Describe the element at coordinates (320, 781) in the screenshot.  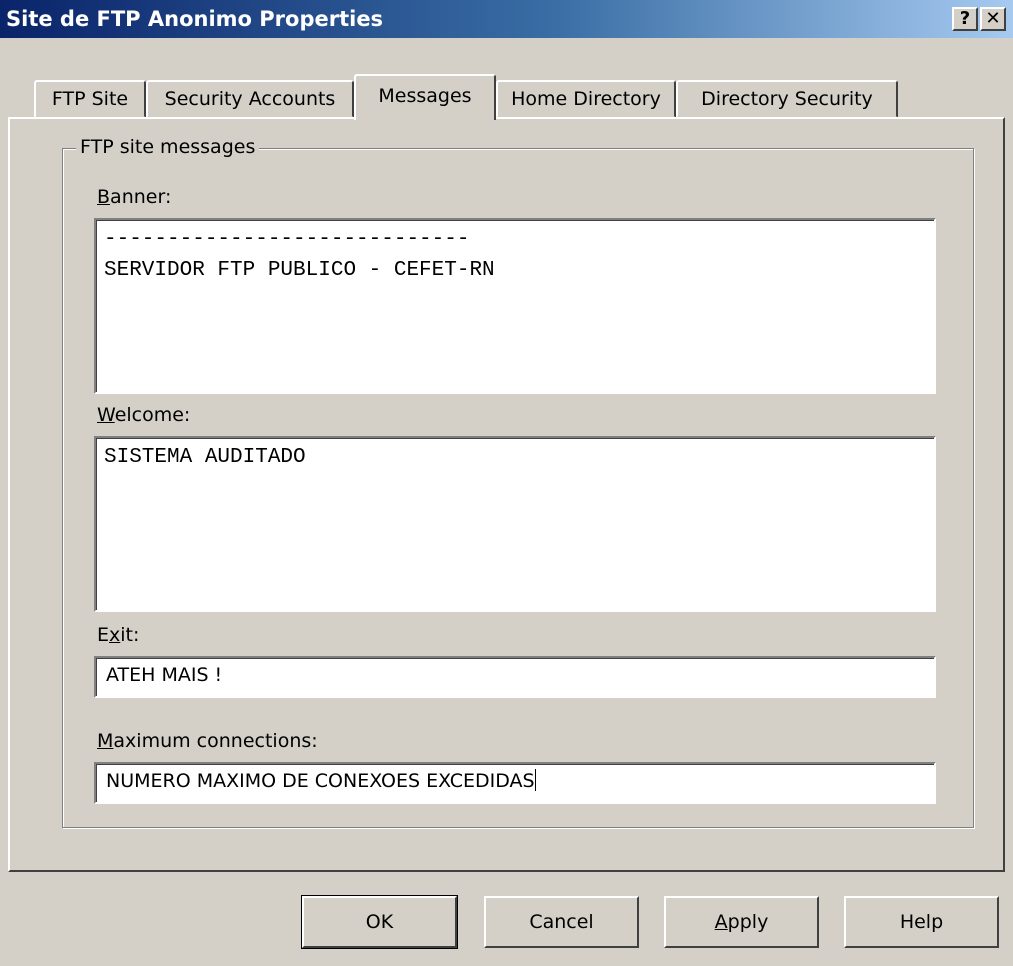
I see `max-connections-value: NUMERO MAXIMO DE CONEXOES EXCEDIDAS` at that location.